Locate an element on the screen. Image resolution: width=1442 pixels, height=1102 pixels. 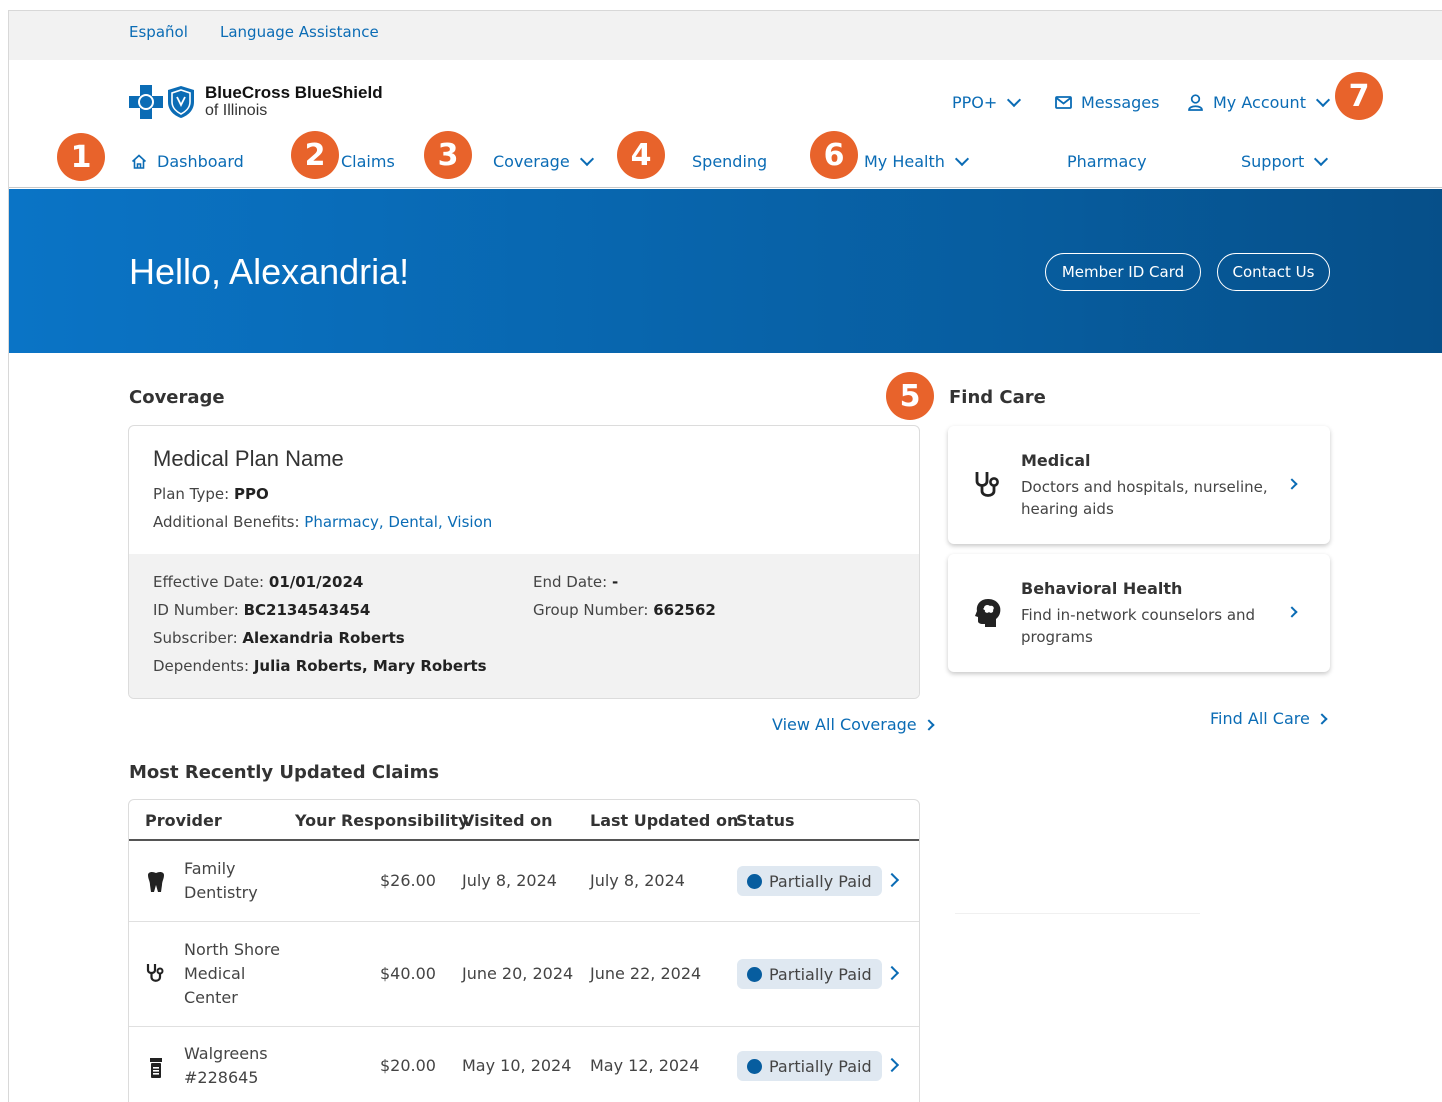
nav-claims: Claims is located at coordinates (368, 161).